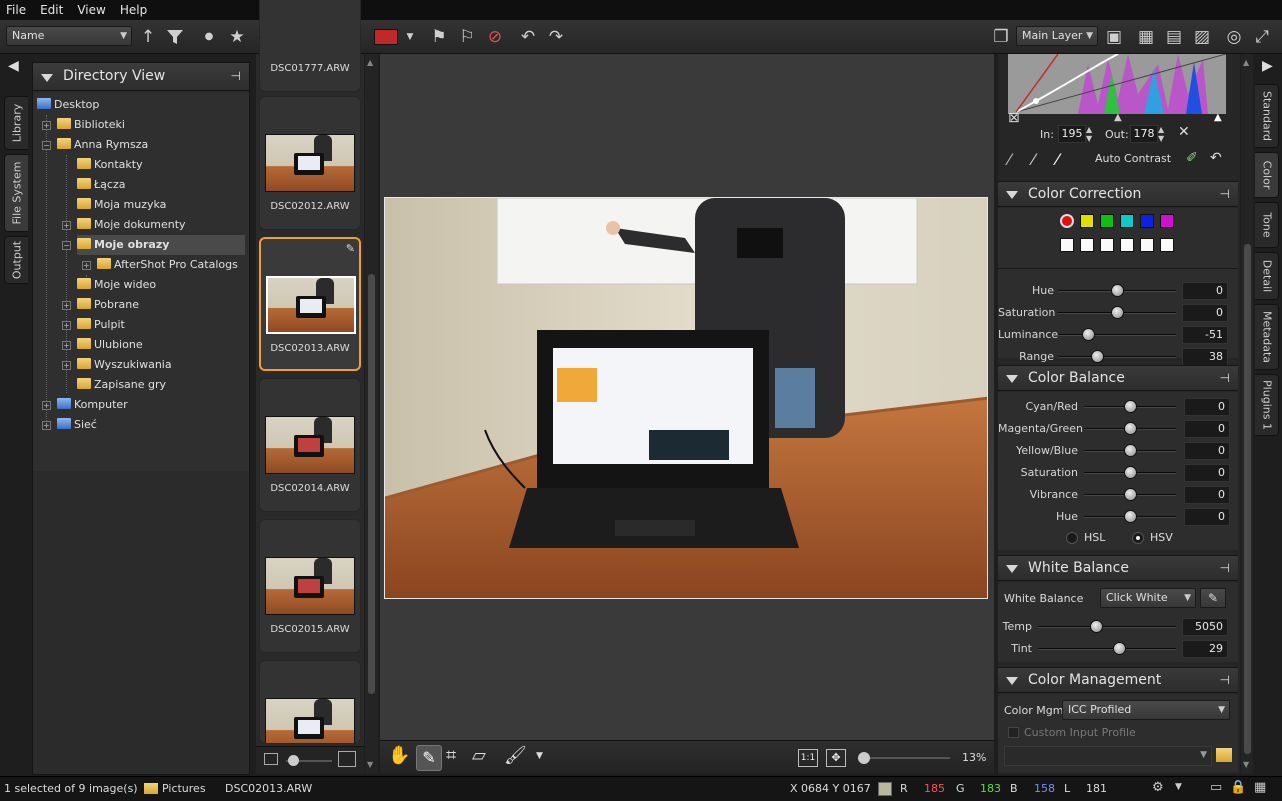 This screenshot has height=801, width=1282. Describe the element at coordinates (1267, 405) in the screenshot. I see `tab-plugins: Plugins 1` at that location.